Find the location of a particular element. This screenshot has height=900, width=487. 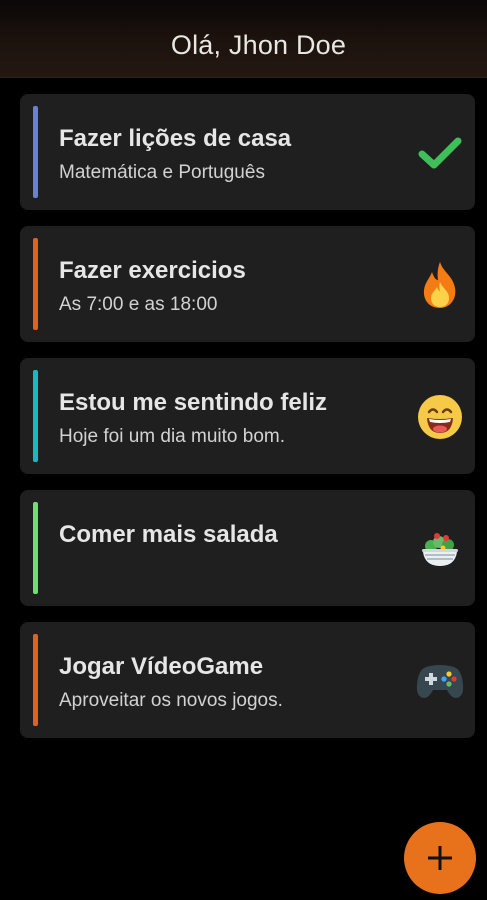

task-title: Comer mais salada is located at coordinates (168, 534).